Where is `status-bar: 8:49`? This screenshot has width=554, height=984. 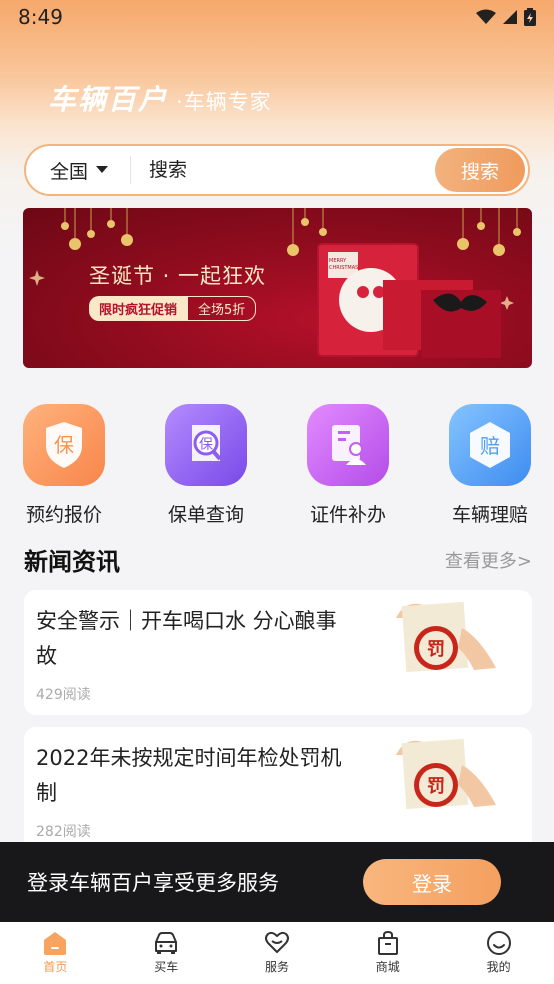 status-bar: 8:49 is located at coordinates (277, 17).